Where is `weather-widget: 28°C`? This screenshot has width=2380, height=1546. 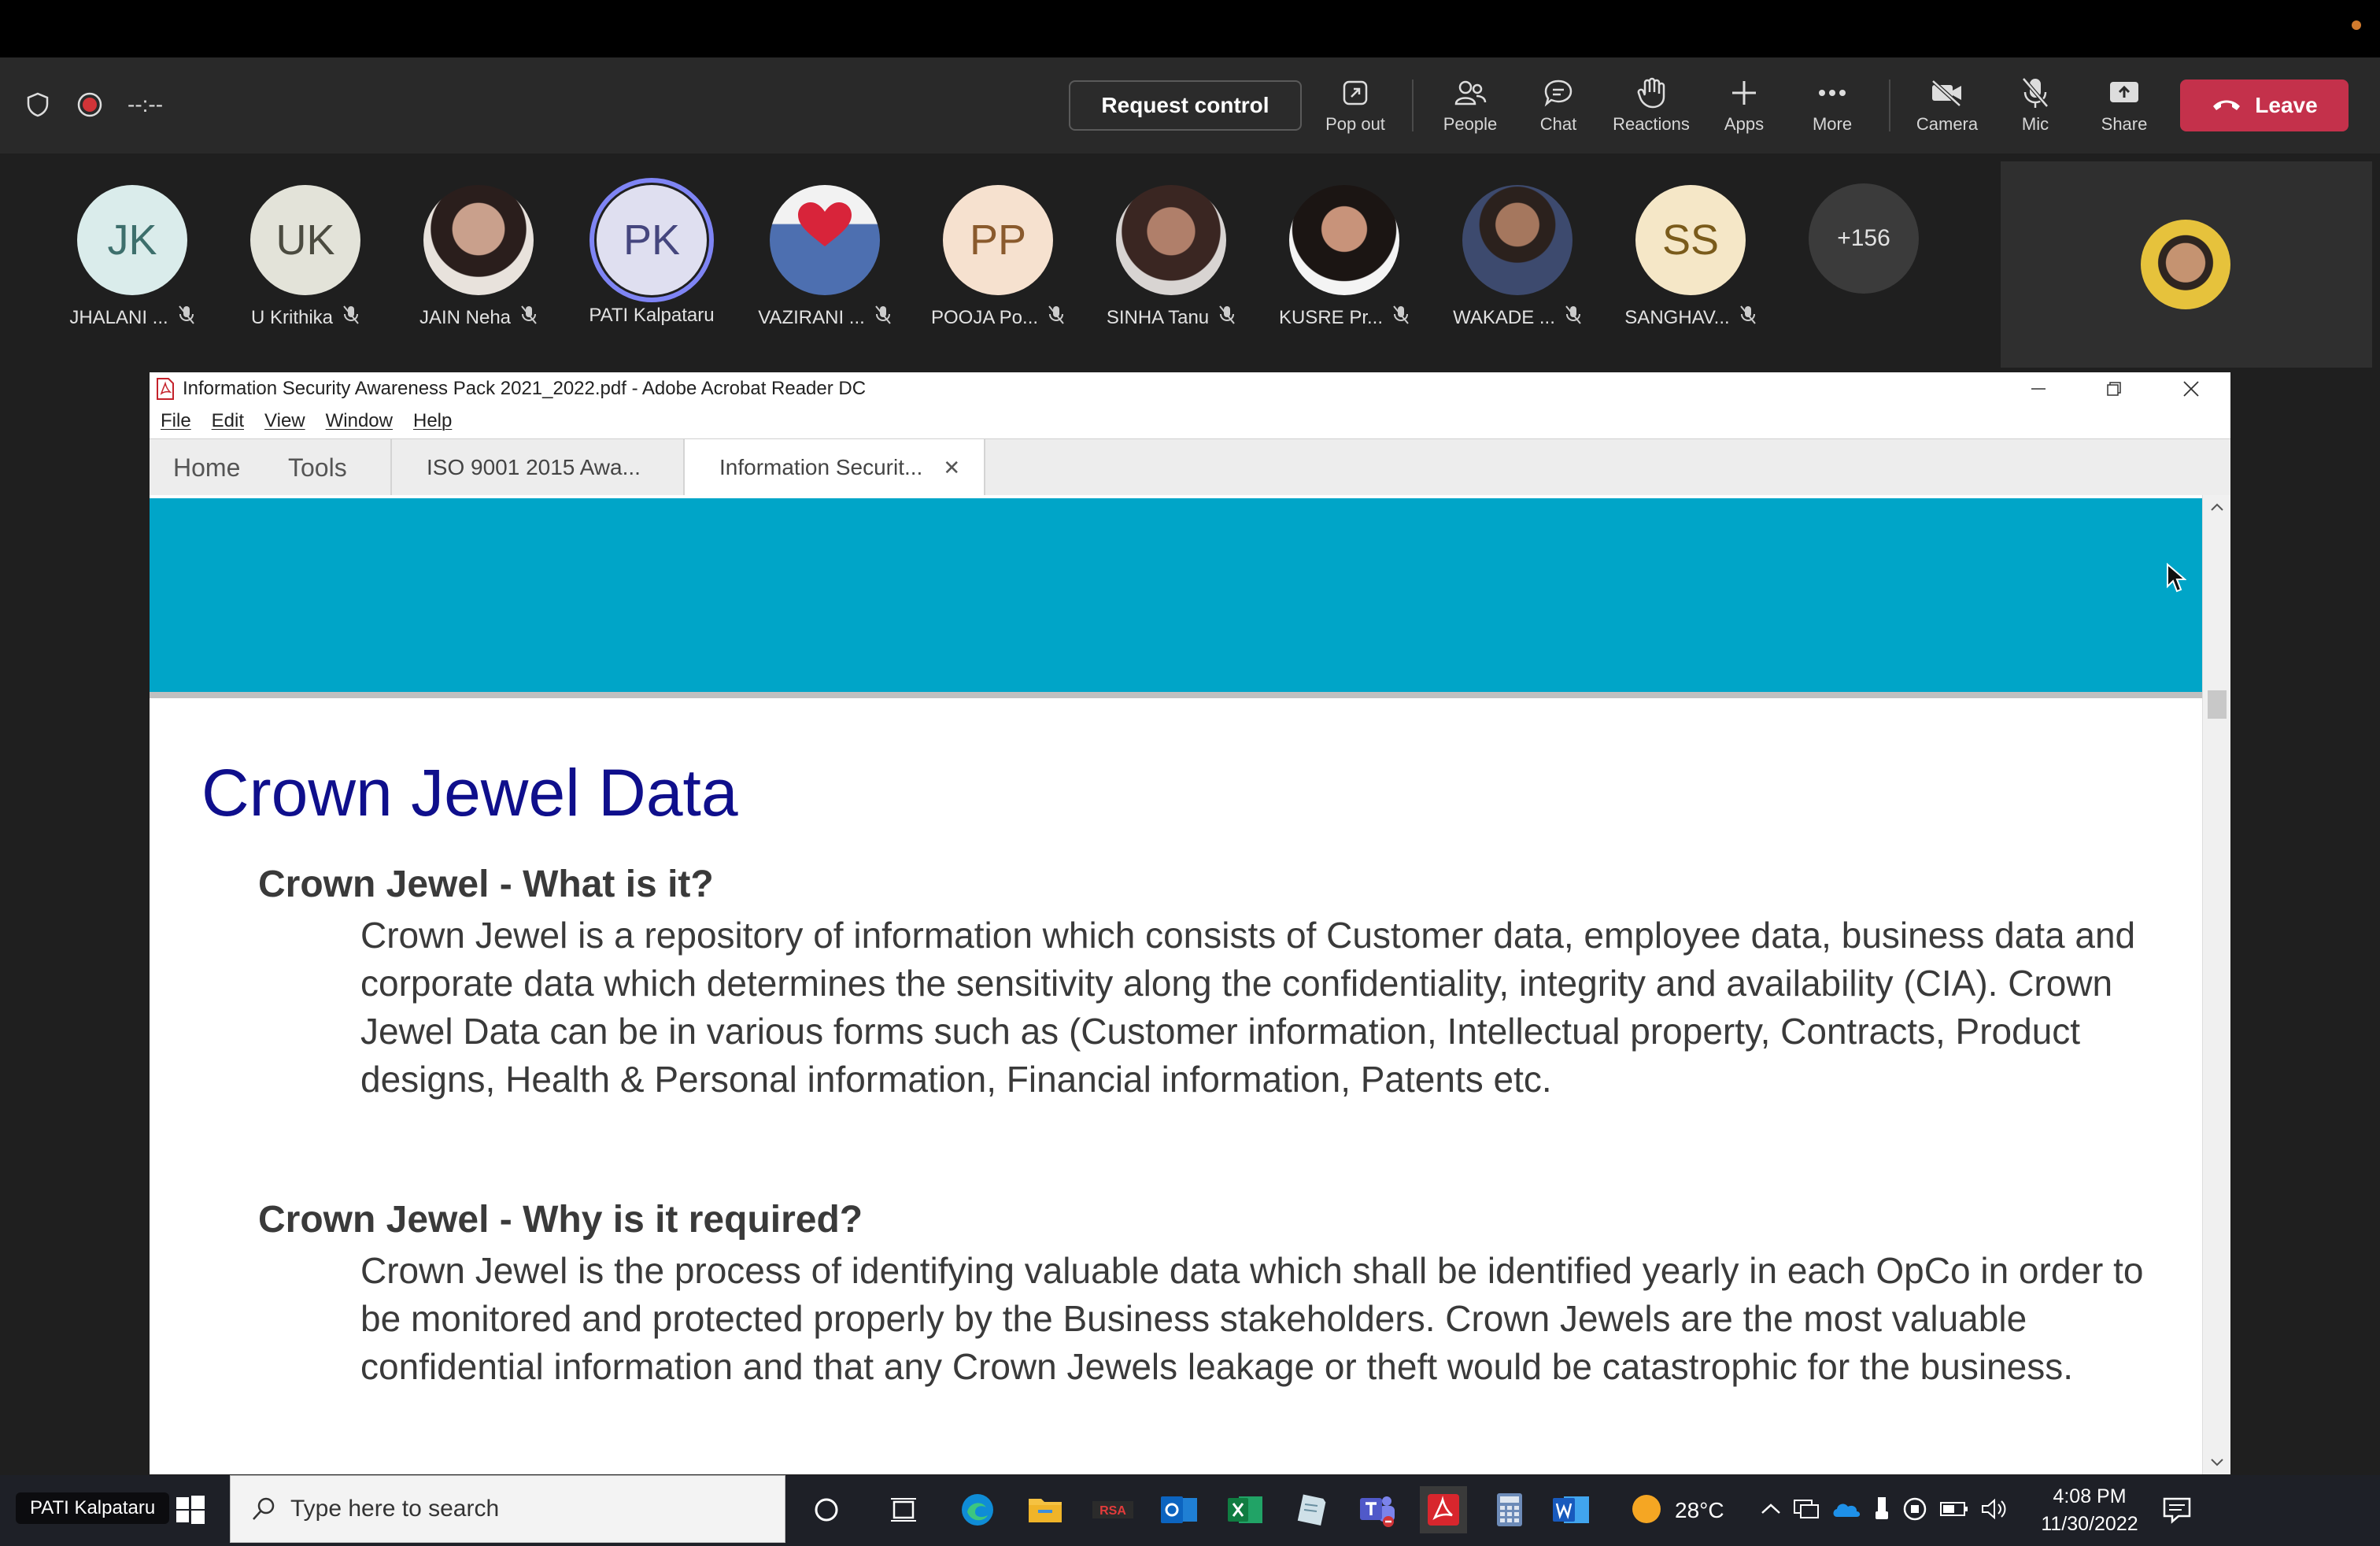 weather-widget: 28°C is located at coordinates (1676, 1510).